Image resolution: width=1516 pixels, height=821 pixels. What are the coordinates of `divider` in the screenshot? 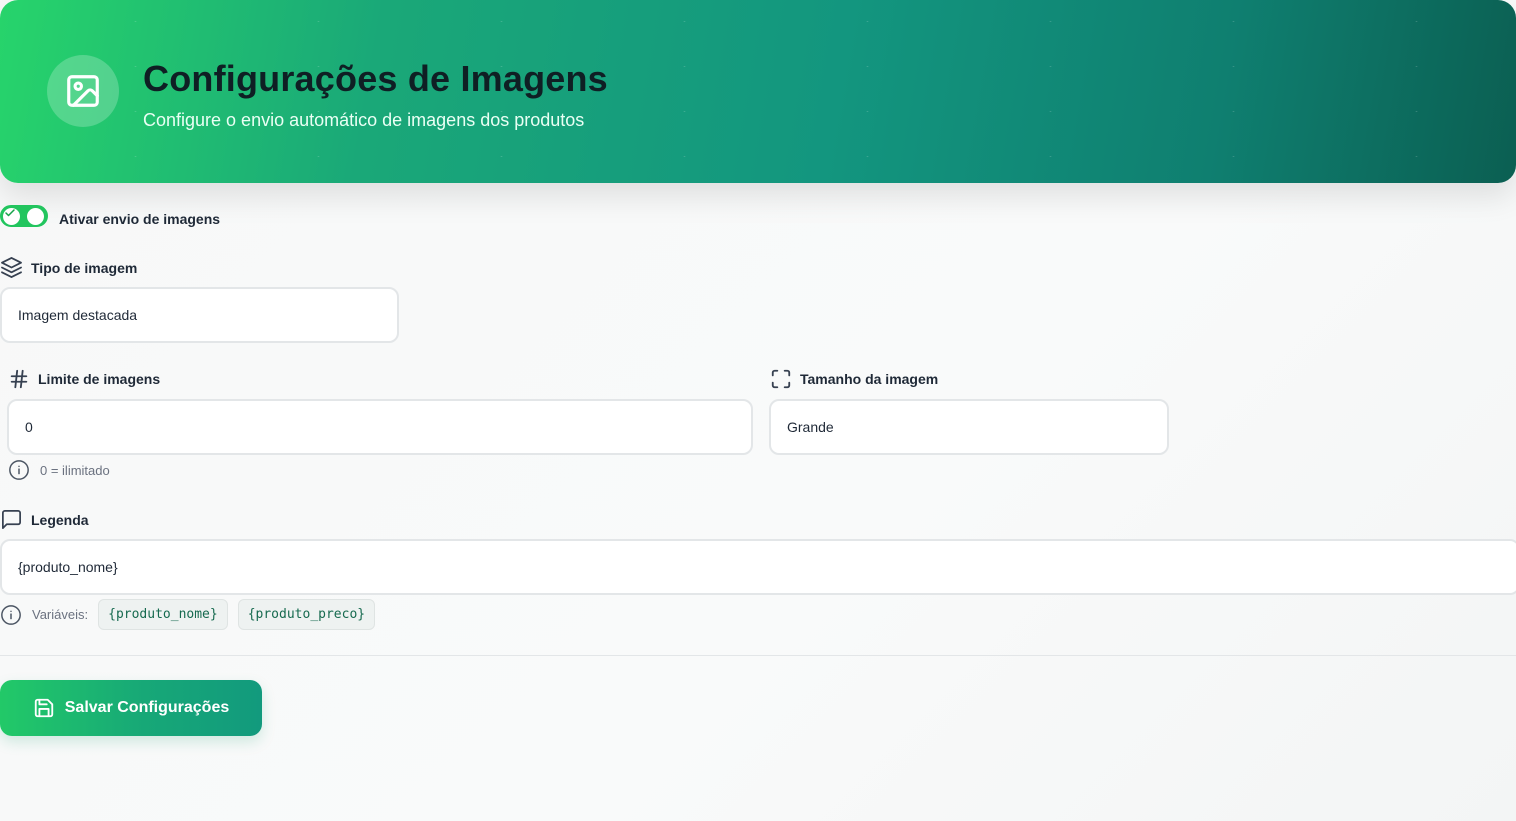 It's located at (758, 655).